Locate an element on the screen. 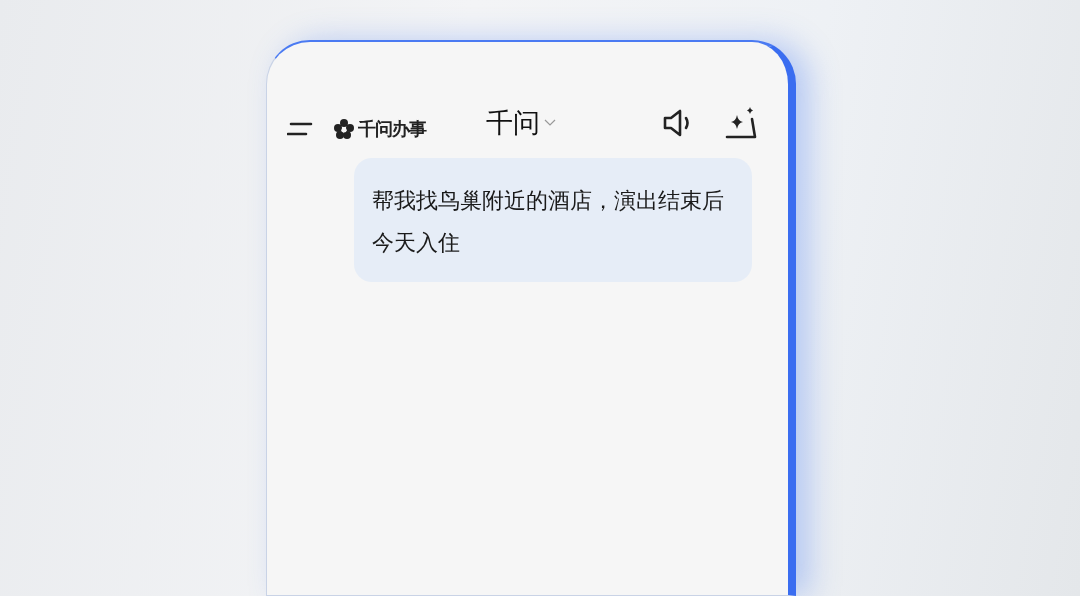 The height and width of the screenshot is (596, 1080). flower-logo-icon is located at coordinates (344, 129).